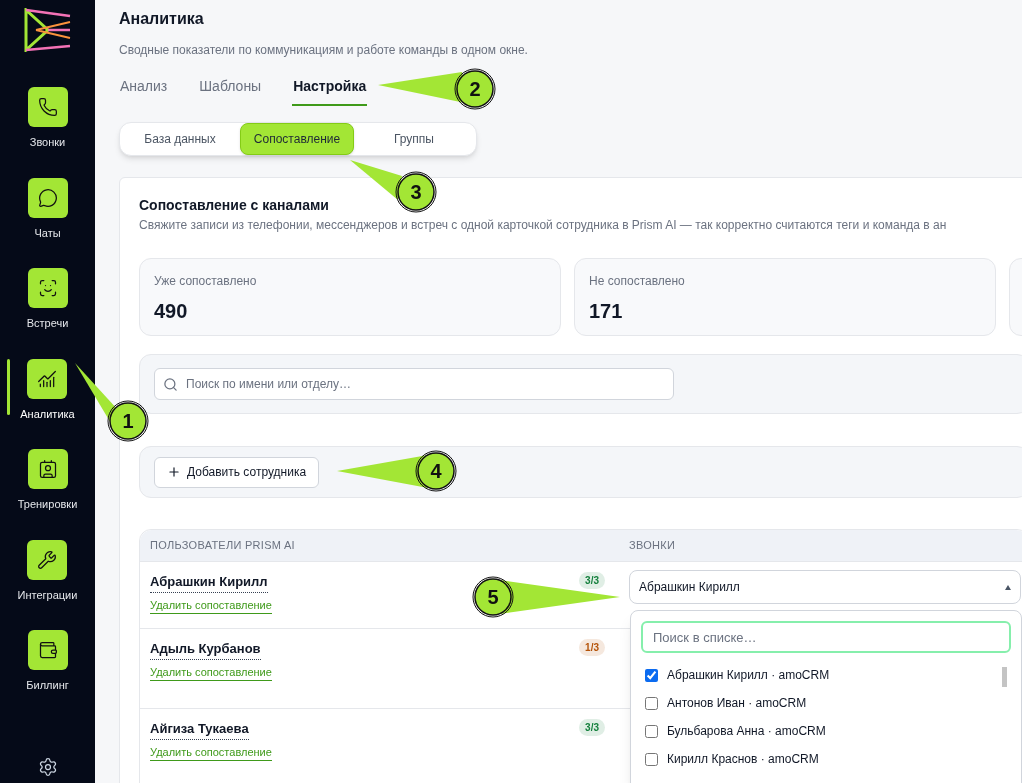  What do you see at coordinates (170, 384) in the screenshot?
I see `search-icon` at bounding box center [170, 384].